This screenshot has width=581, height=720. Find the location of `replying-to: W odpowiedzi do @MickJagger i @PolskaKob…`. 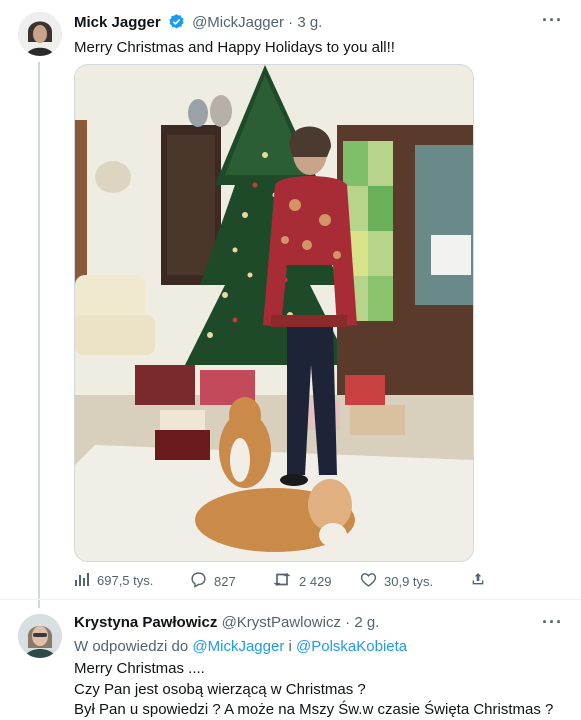

replying-to: W odpowiedzi do @MickJagger i @PolskaKob… is located at coordinates (240, 646).